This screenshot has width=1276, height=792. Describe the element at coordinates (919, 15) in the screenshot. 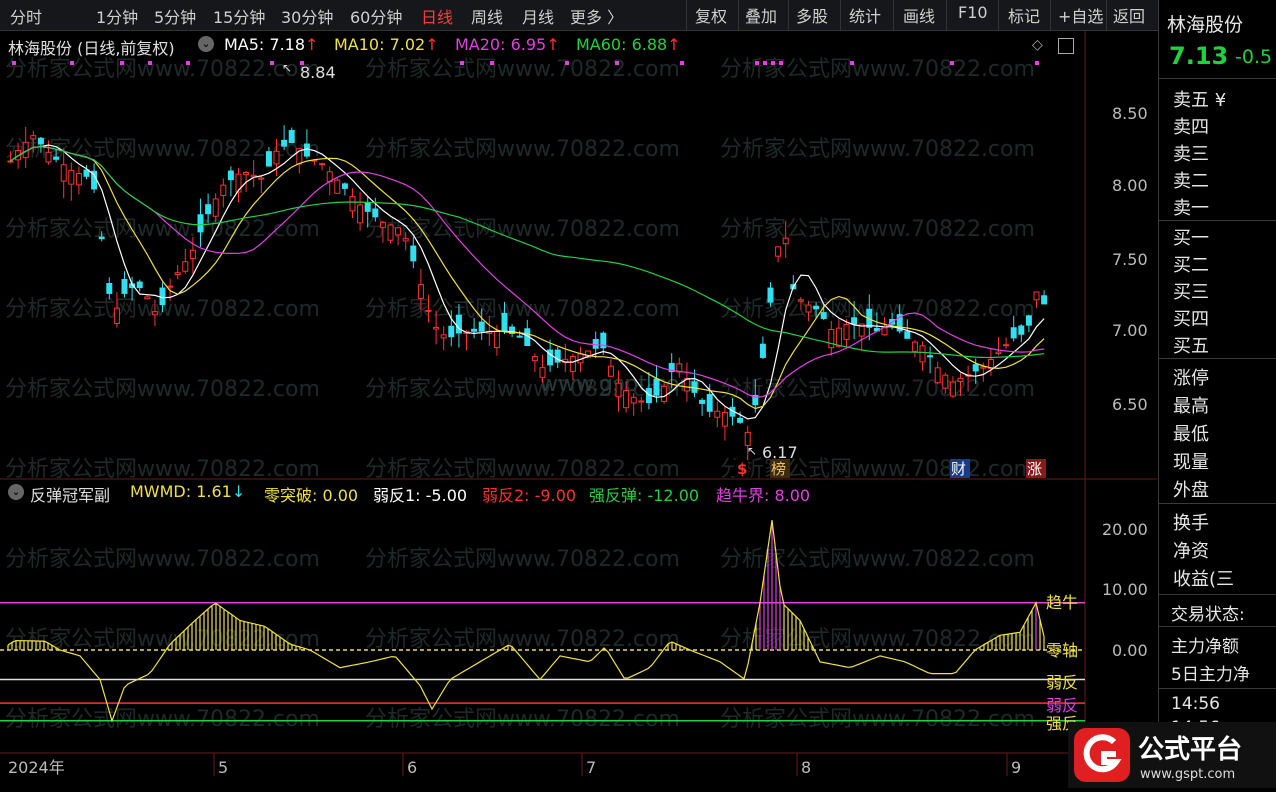

I see `draw-line-button: 画线` at that location.